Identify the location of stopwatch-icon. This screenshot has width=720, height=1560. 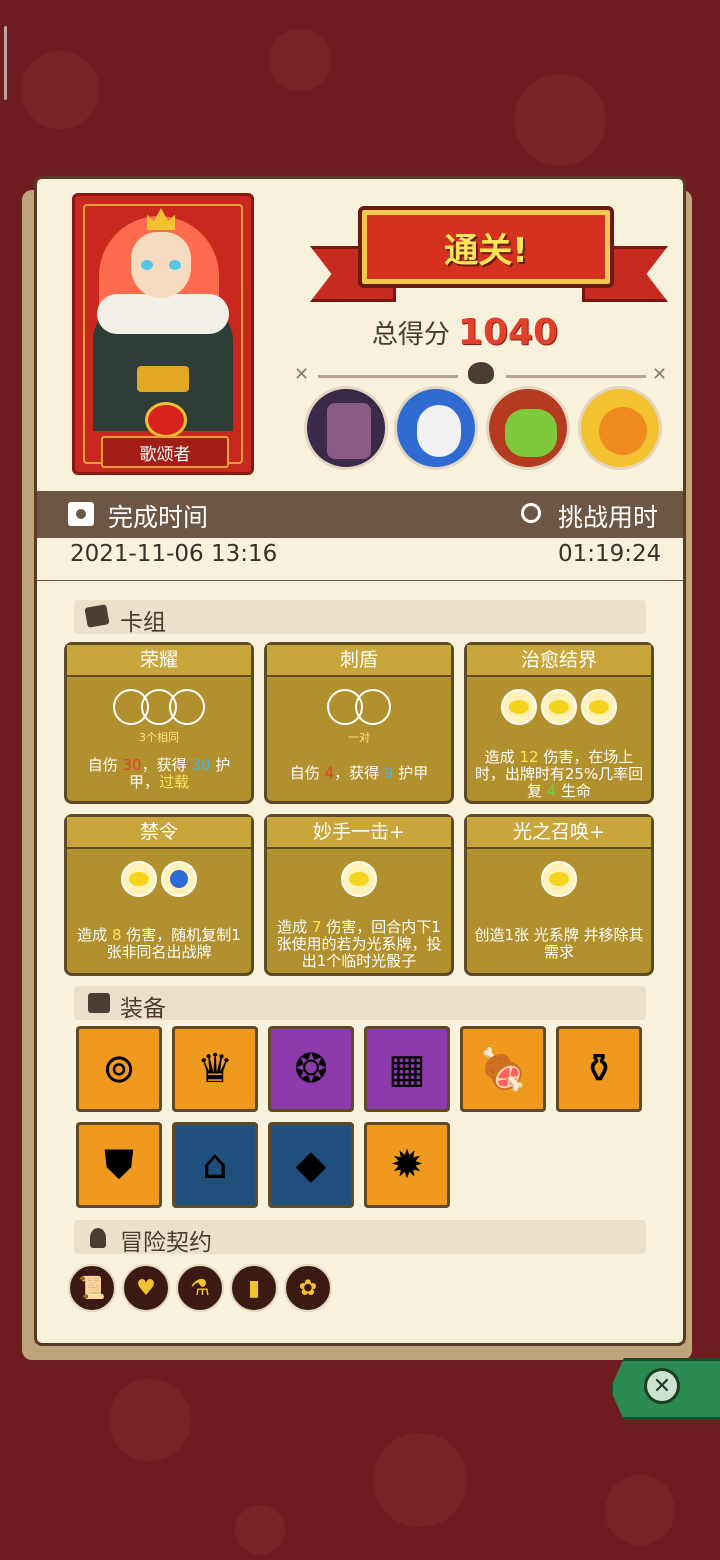
(531, 513).